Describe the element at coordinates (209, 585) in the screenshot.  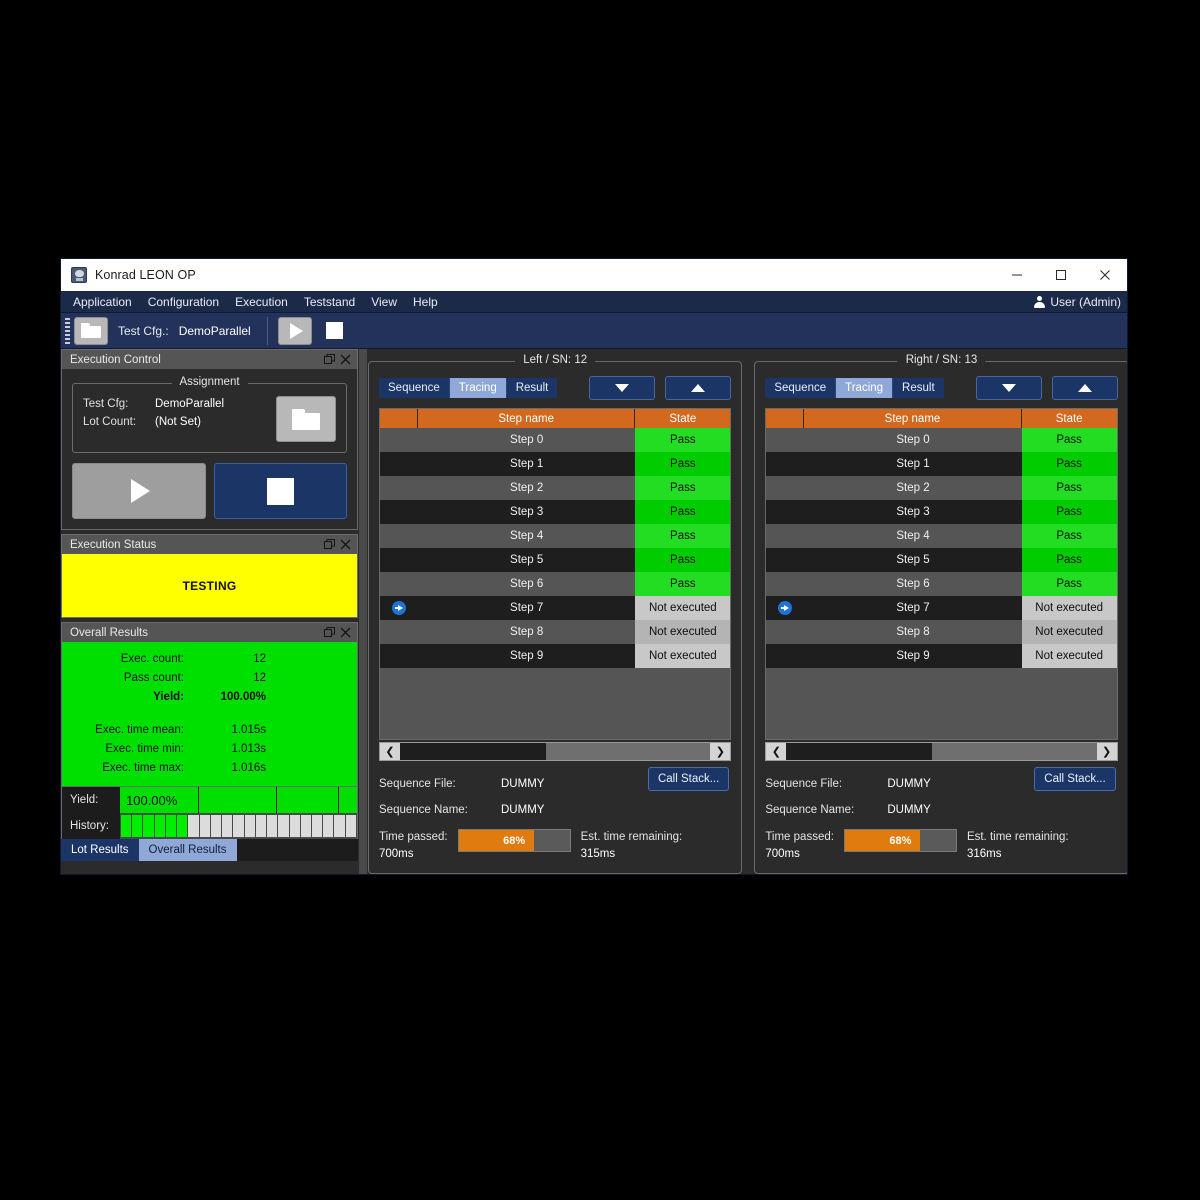
I see `status-badge: TESTING` at that location.